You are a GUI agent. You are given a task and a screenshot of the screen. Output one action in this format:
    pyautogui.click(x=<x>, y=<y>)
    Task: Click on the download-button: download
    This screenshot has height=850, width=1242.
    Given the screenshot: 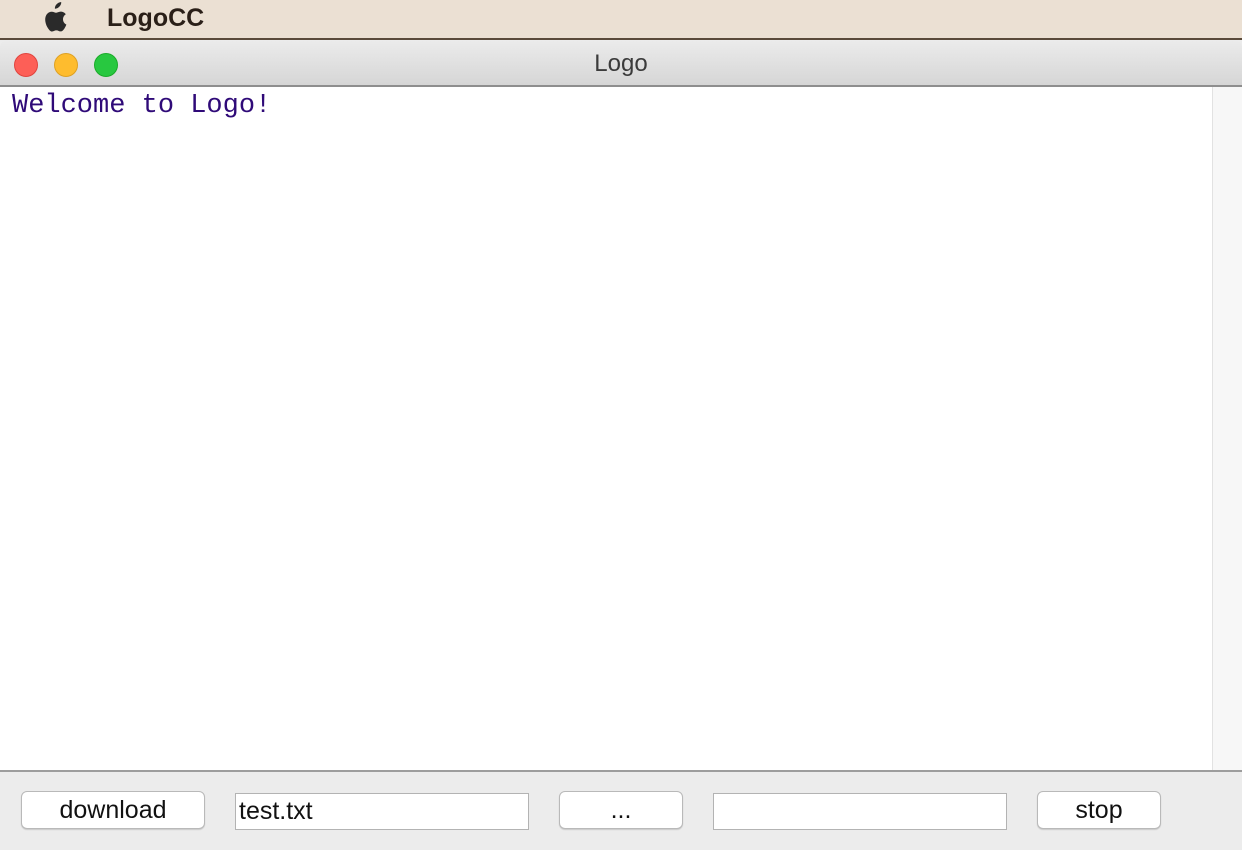 What is the action you would take?
    pyautogui.click(x=113, y=810)
    